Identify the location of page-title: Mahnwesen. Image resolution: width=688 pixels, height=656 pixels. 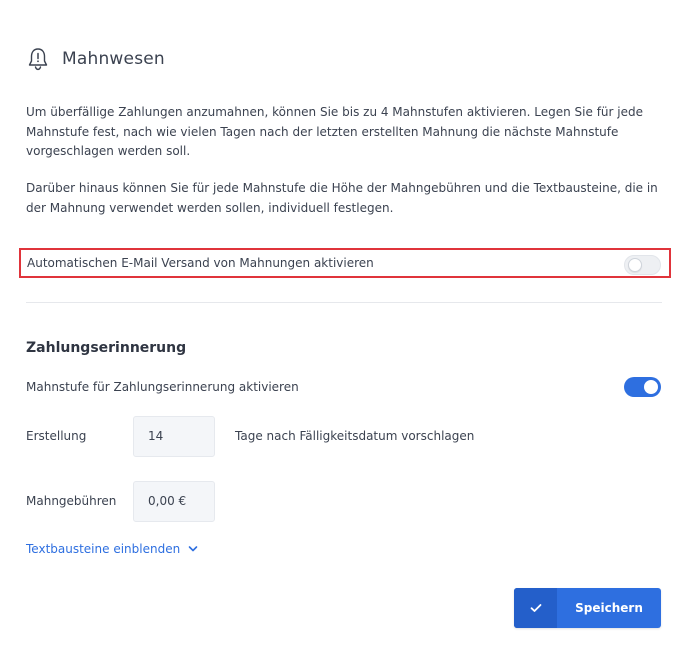
(113, 59).